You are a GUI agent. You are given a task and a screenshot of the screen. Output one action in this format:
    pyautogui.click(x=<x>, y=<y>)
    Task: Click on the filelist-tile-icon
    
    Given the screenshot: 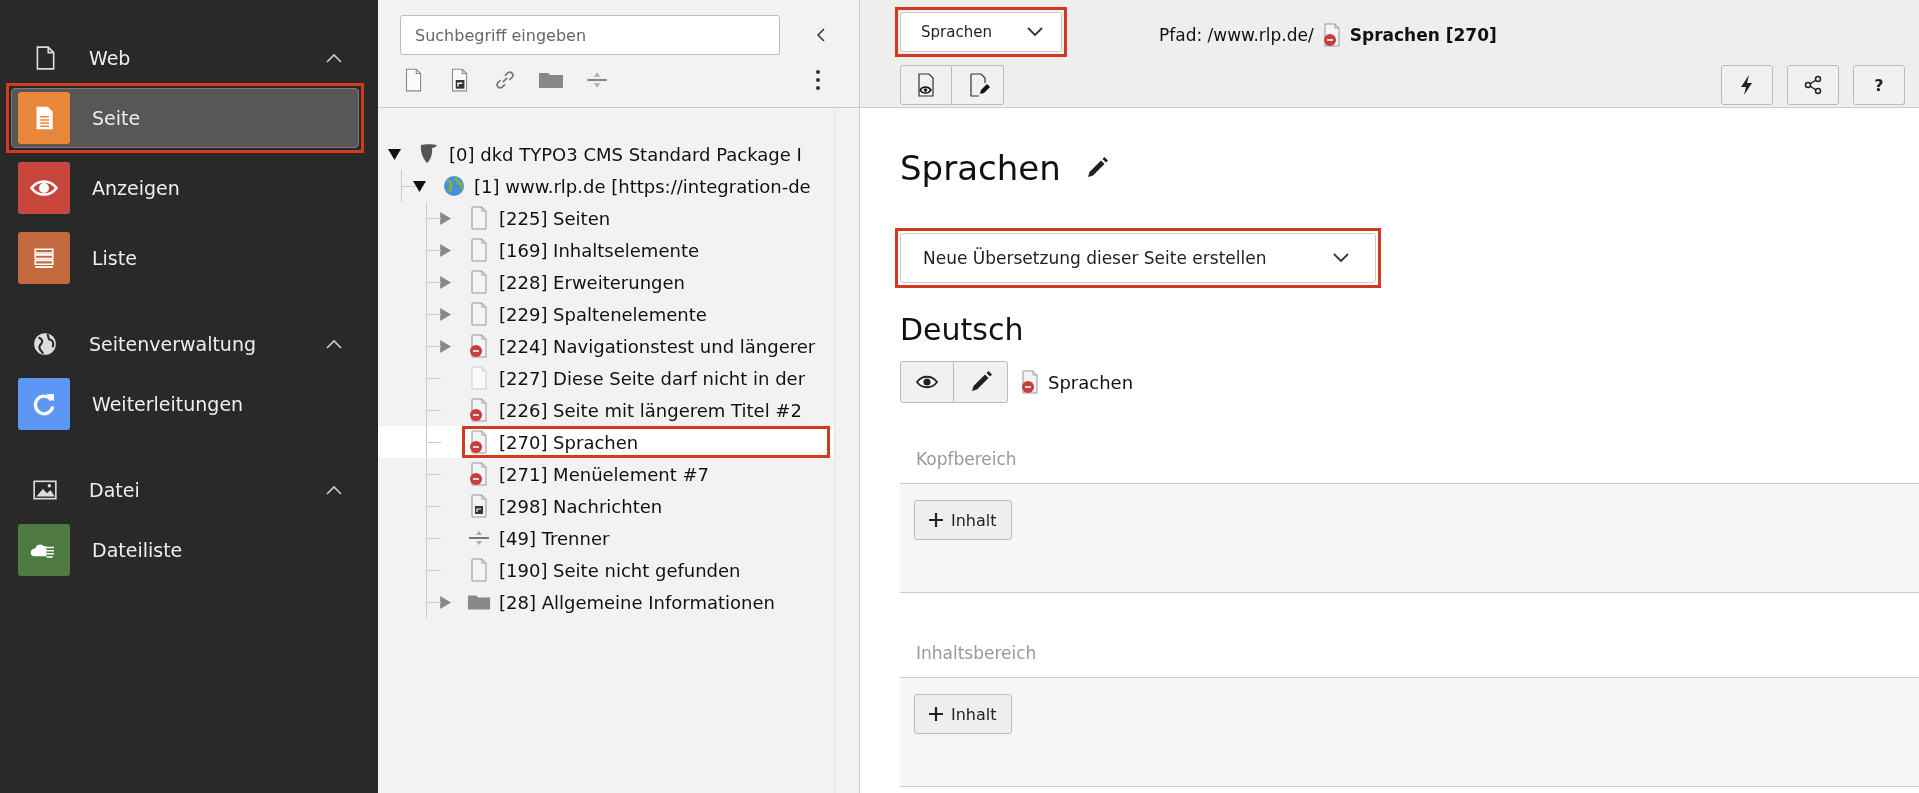 What is the action you would take?
    pyautogui.click(x=44, y=550)
    